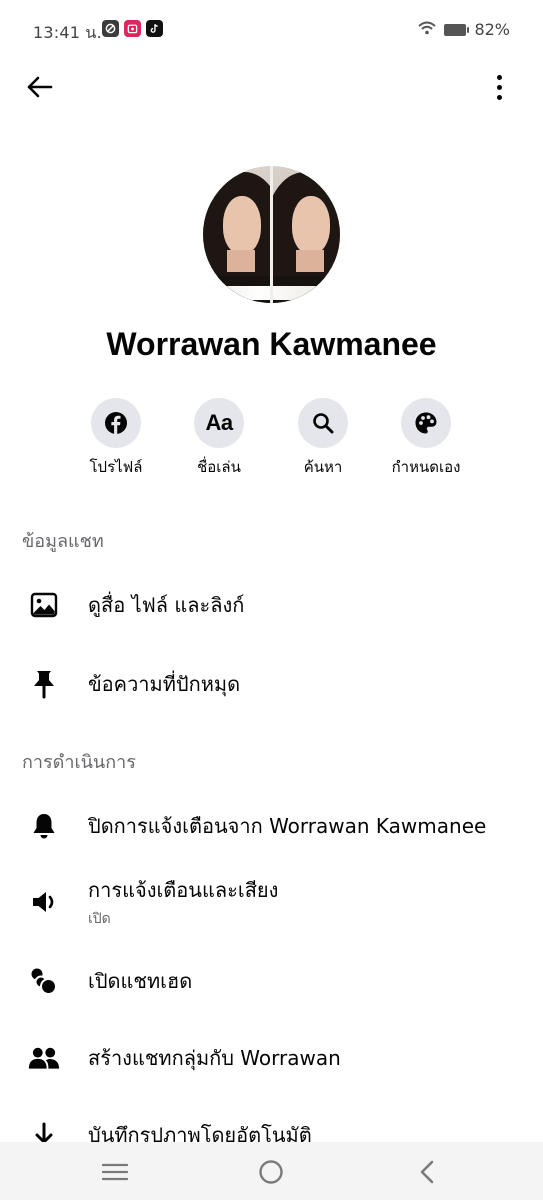 The width and height of the screenshot is (543, 1200). I want to click on home-button, so click(271, 1172).